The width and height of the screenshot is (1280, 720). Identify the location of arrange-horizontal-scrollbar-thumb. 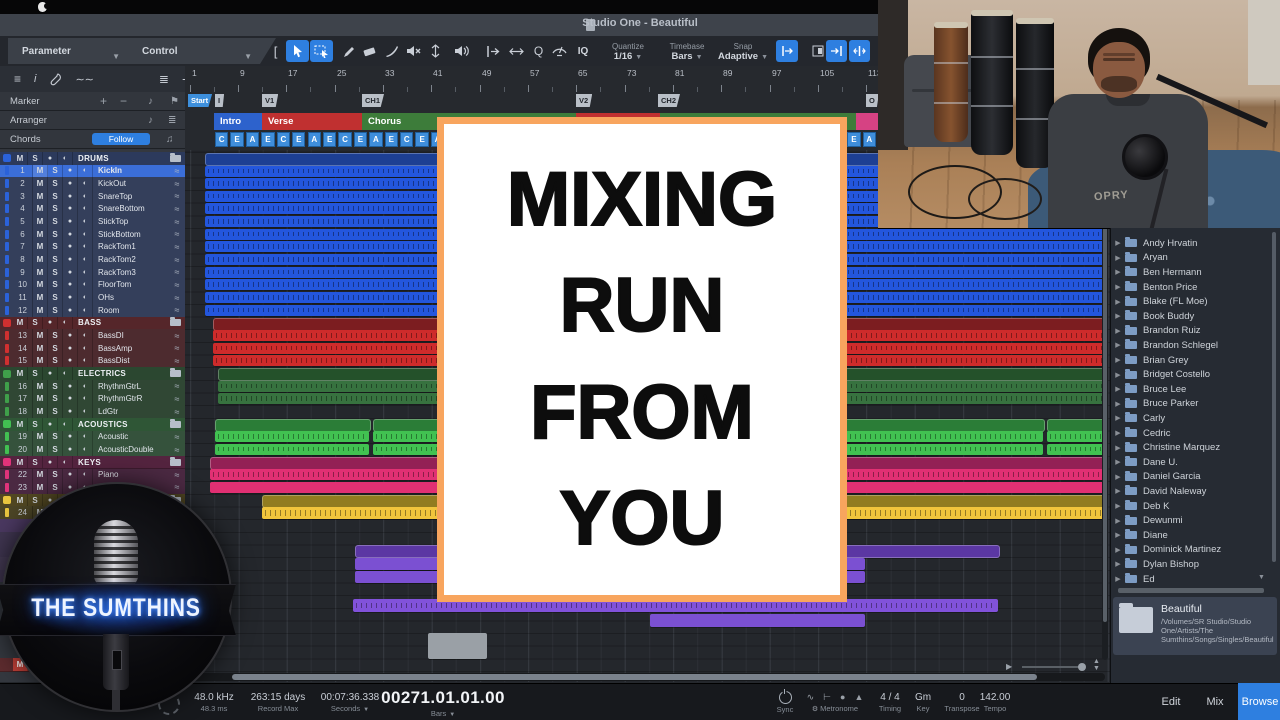
(634, 677).